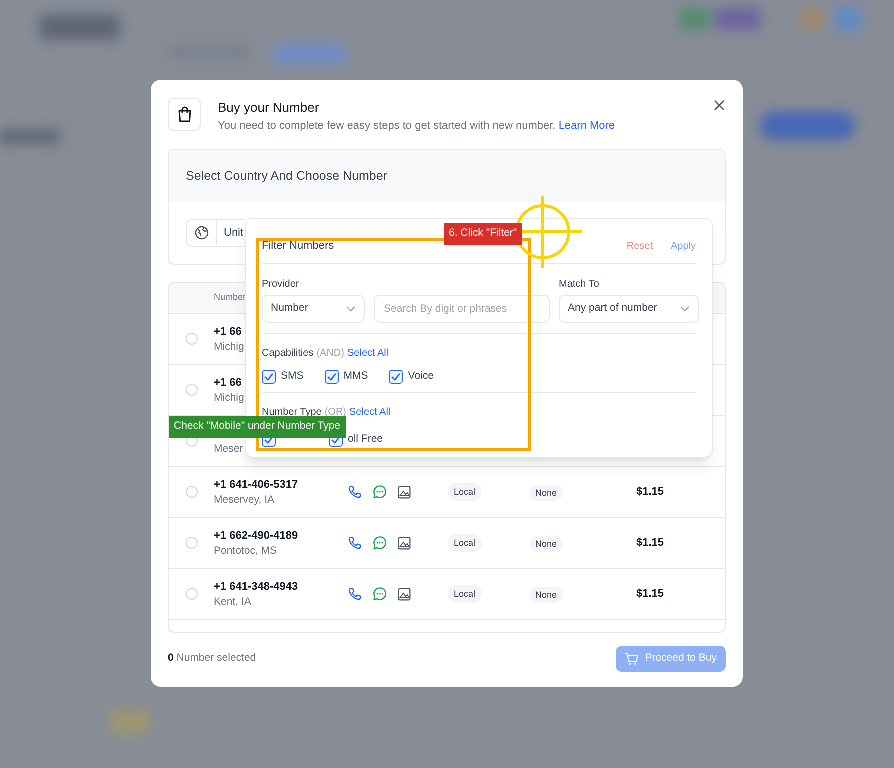 The image size is (894, 768). What do you see at coordinates (313, 309) in the screenshot?
I see `provider-select: Number` at bounding box center [313, 309].